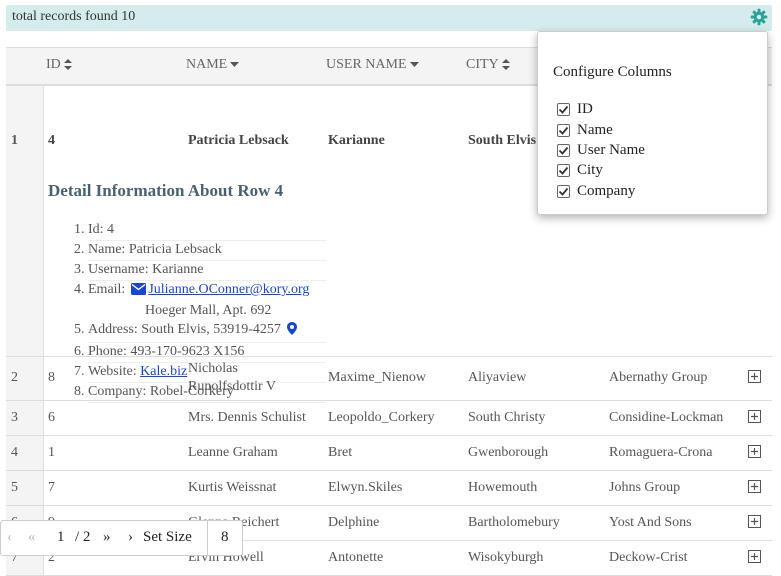  Describe the element at coordinates (506, 557) in the screenshot. I see `cell-city: Wisokyburgh` at that location.